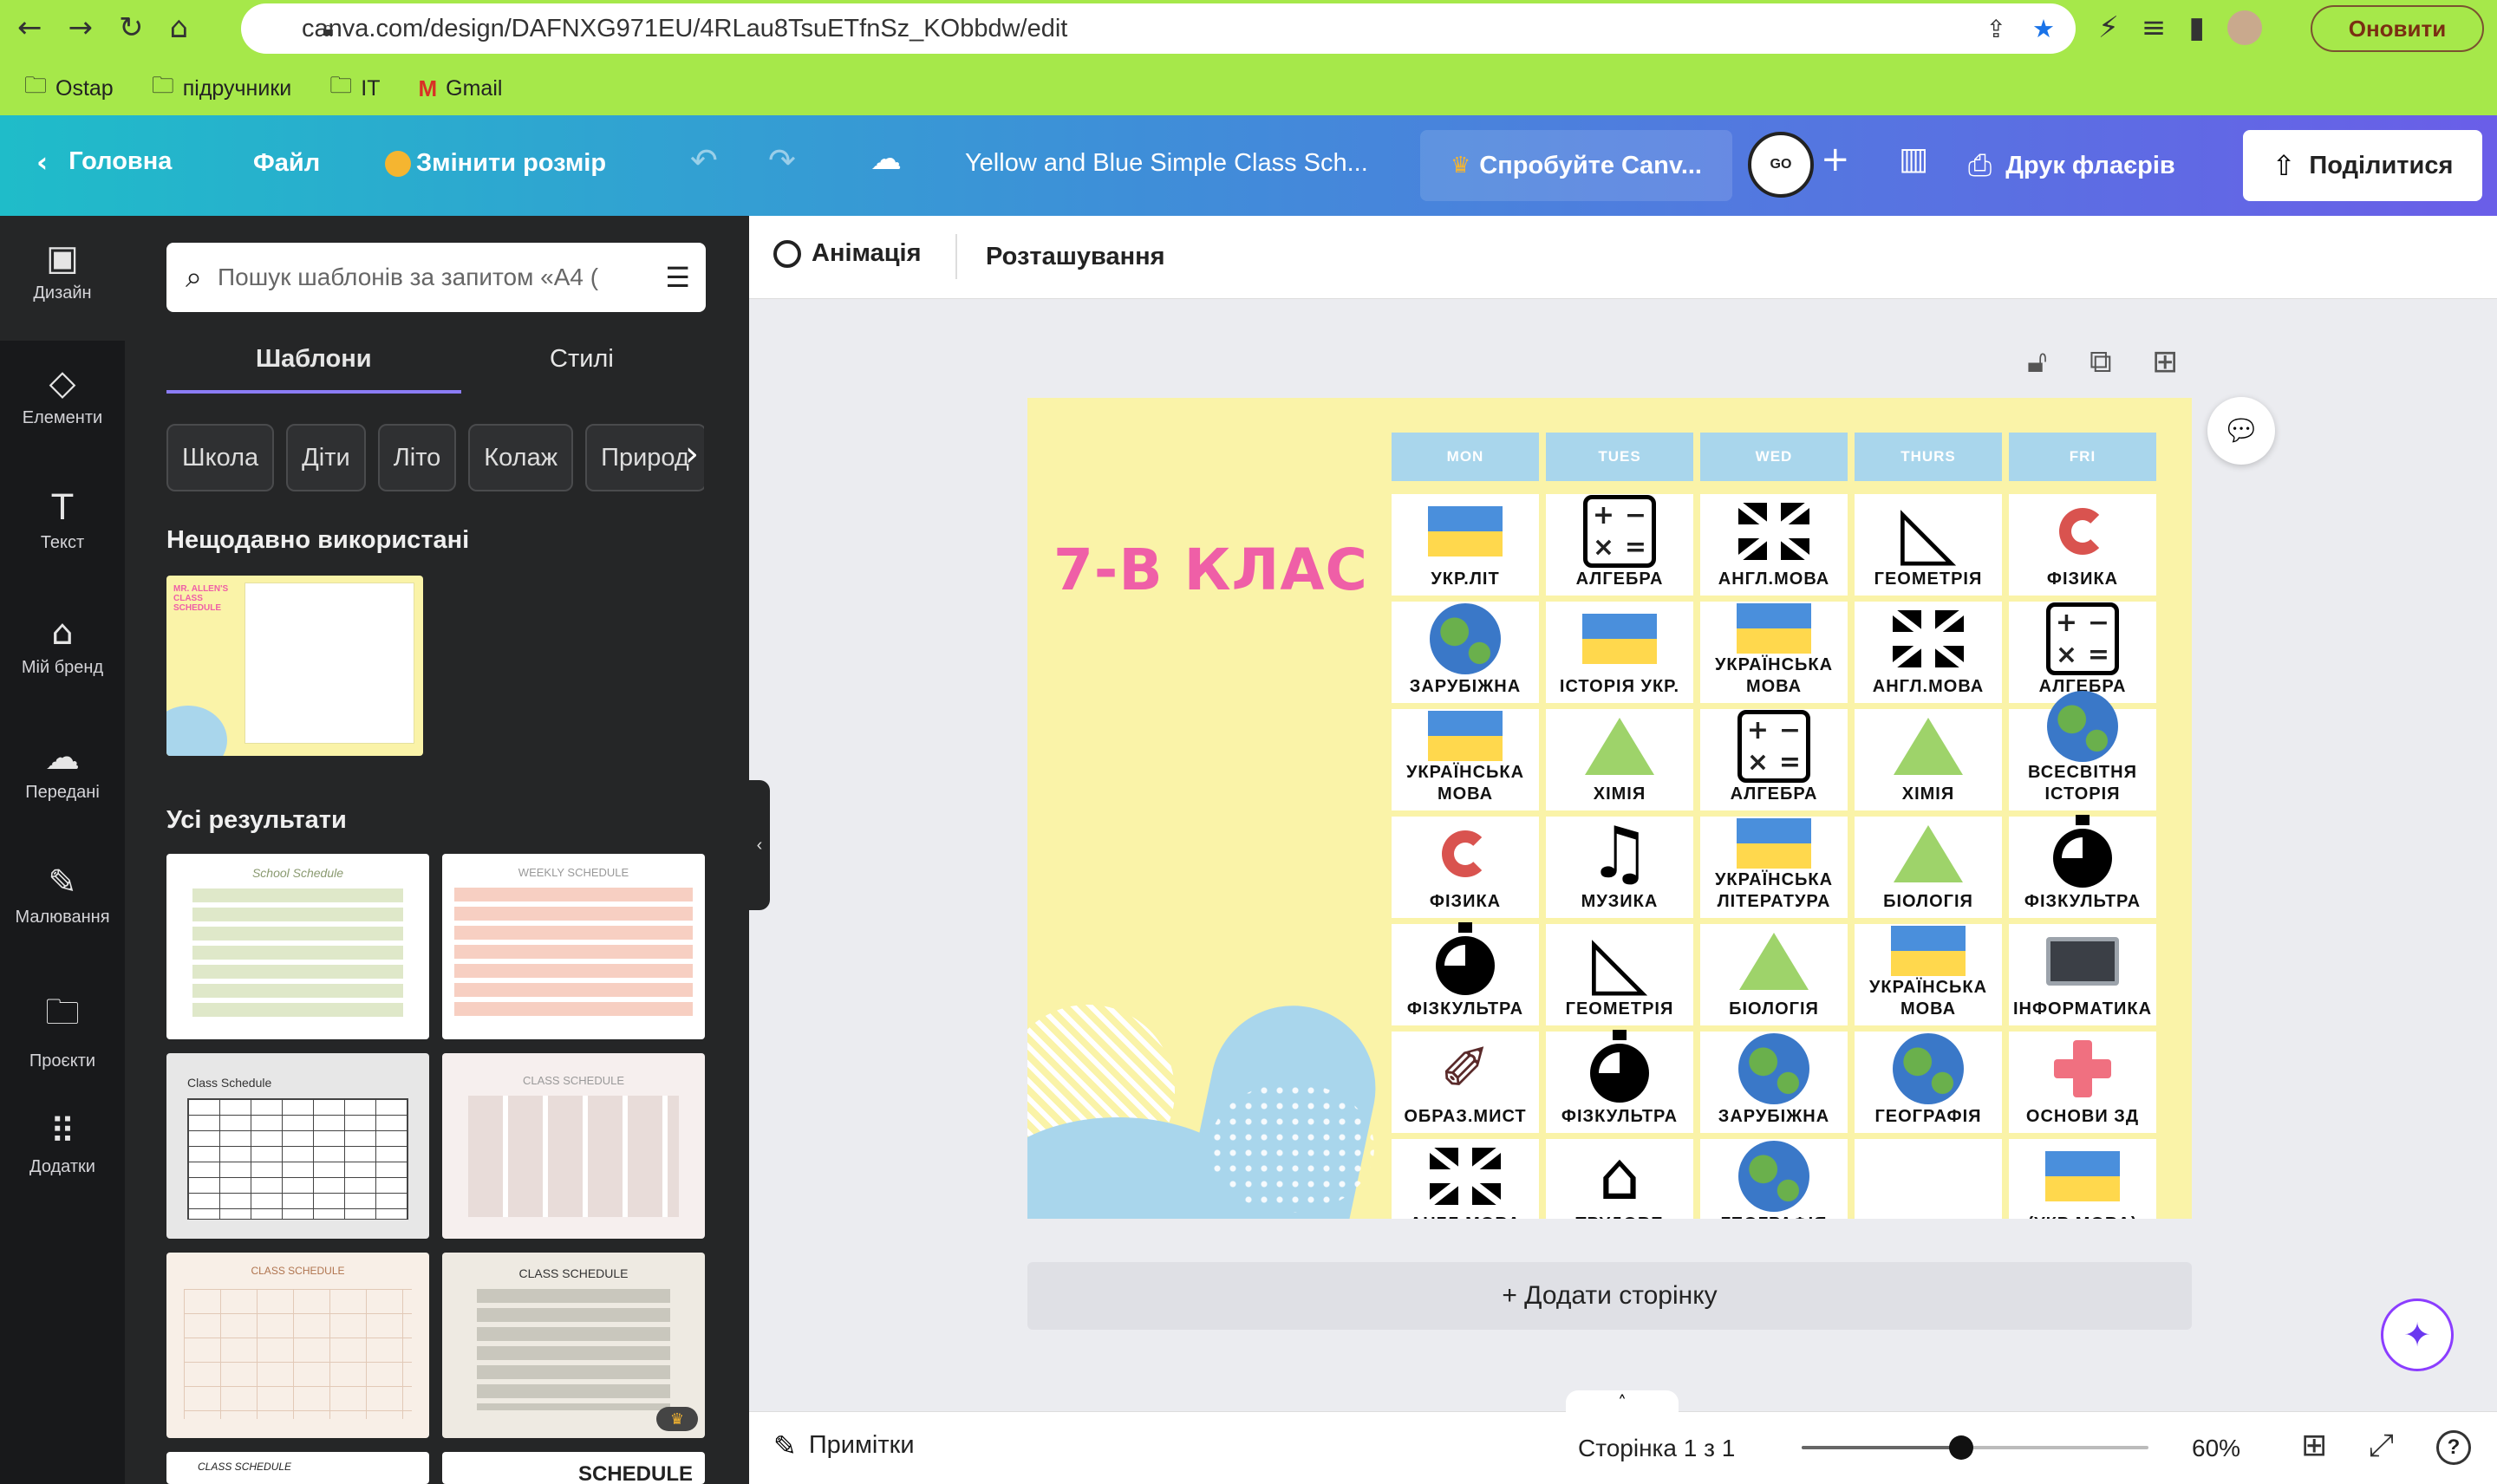 This screenshot has width=2497, height=1484. I want to click on lock-icon: 🔓︎, so click(2037, 362).